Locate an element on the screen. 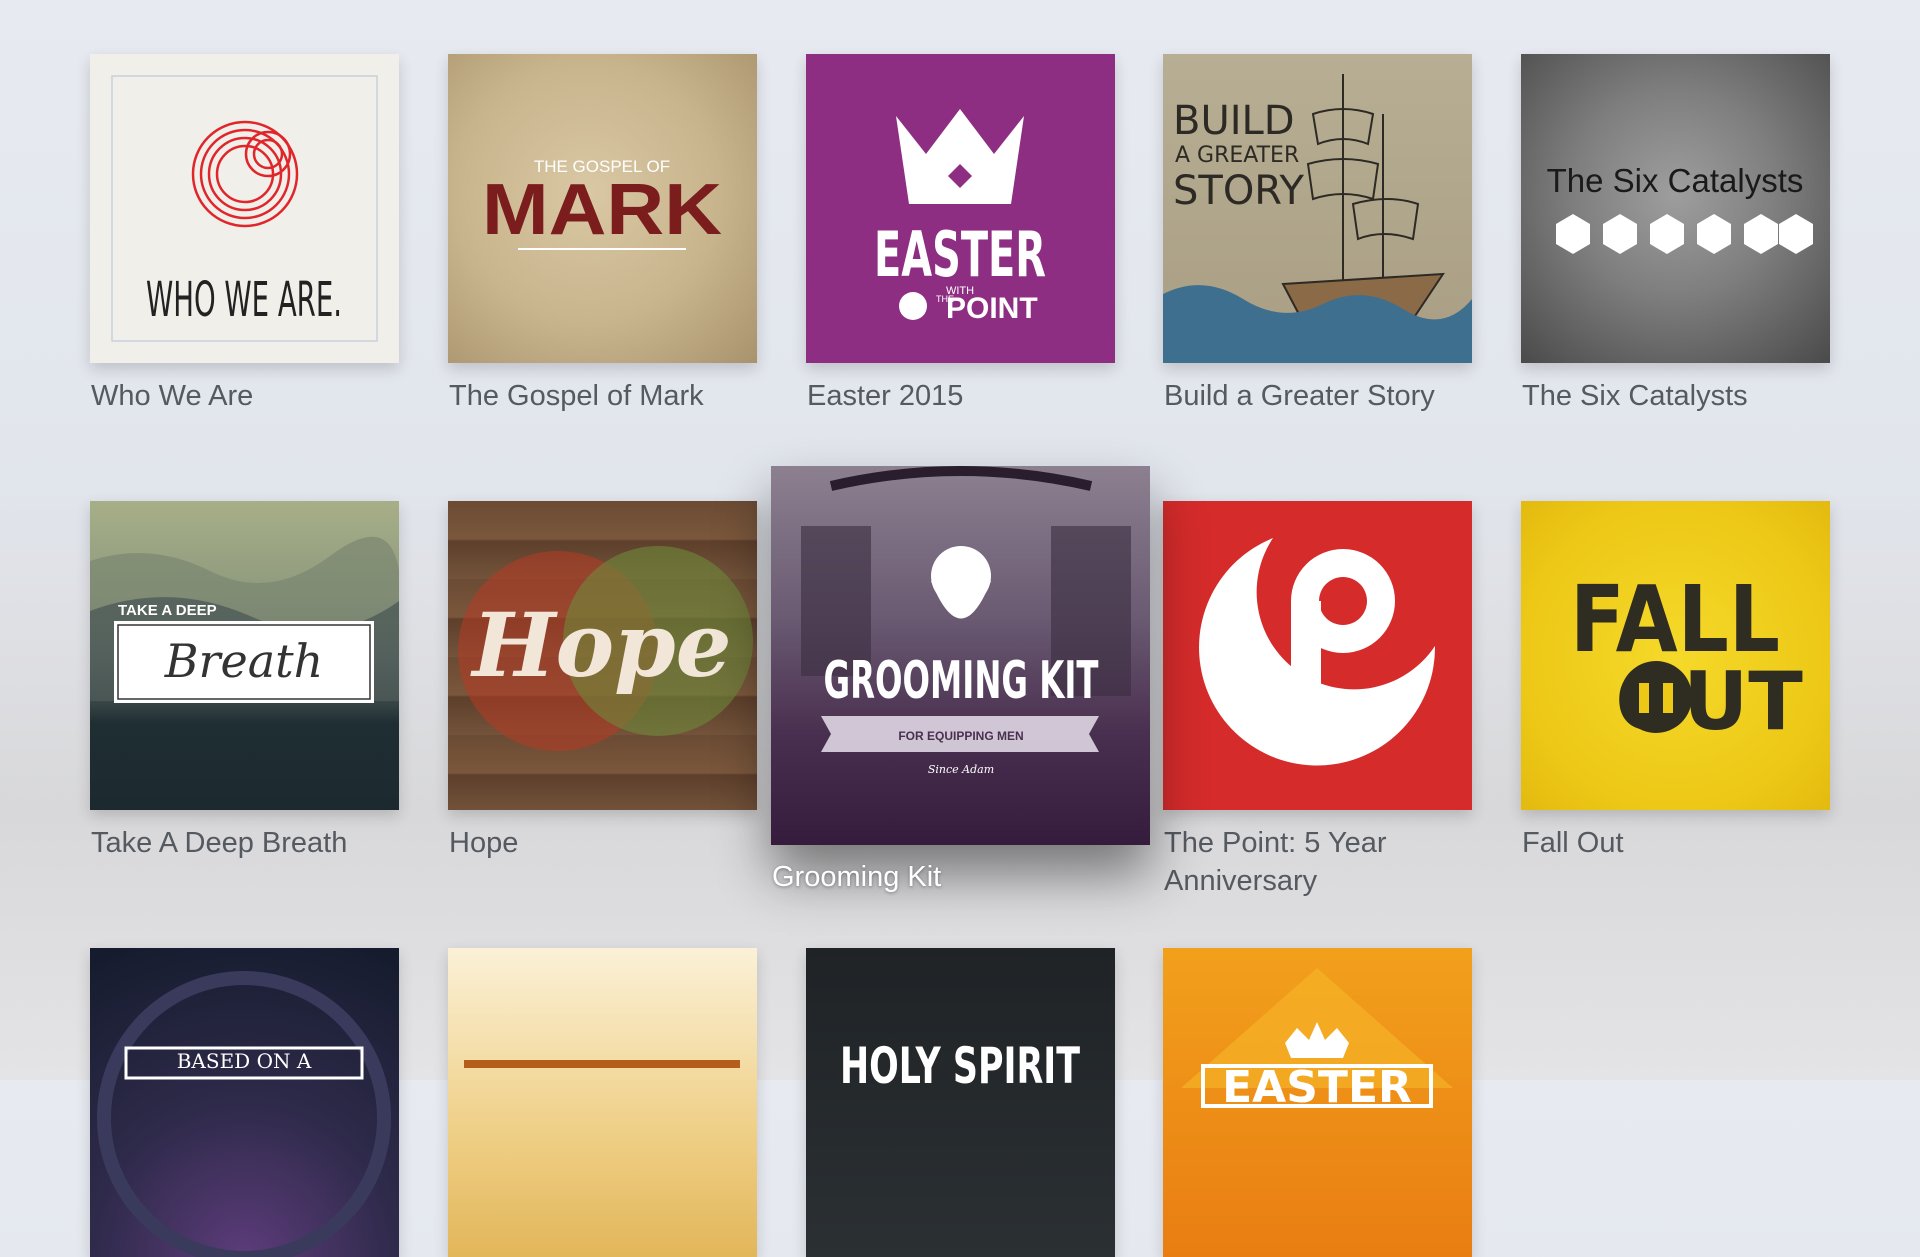 This screenshot has height=1257, width=1920. series-title: Grooming Kit is located at coordinates (857, 877).